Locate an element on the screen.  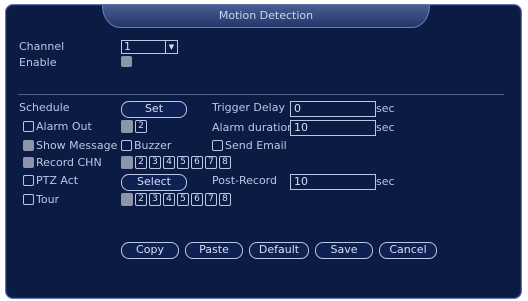
copy-button: Copy is located at coordinates (150, 250).